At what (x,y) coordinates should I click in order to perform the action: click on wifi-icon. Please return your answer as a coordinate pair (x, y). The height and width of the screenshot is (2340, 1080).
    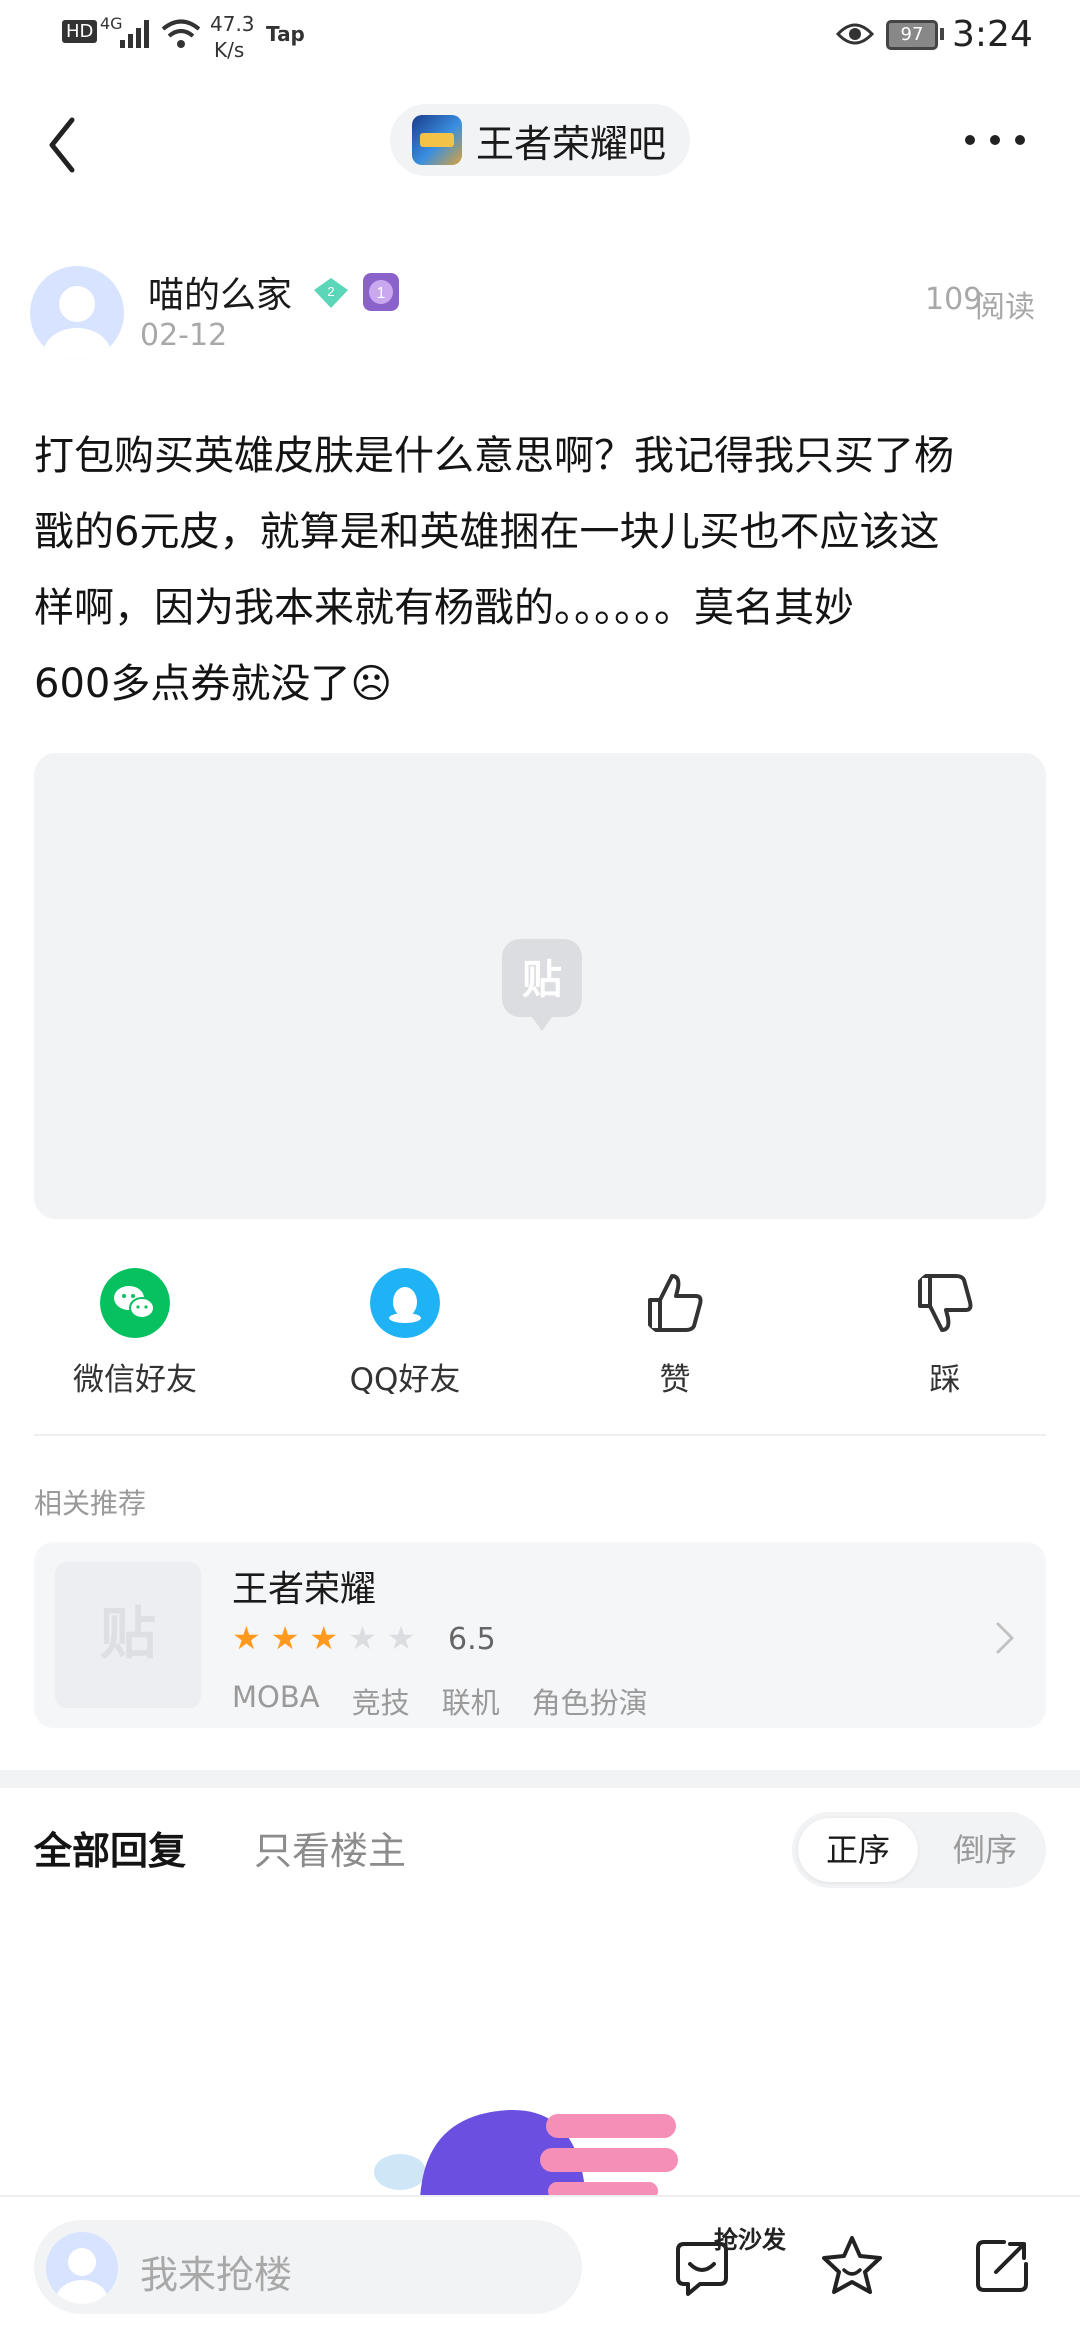
    Looking at the image, I should click on (181, 33).